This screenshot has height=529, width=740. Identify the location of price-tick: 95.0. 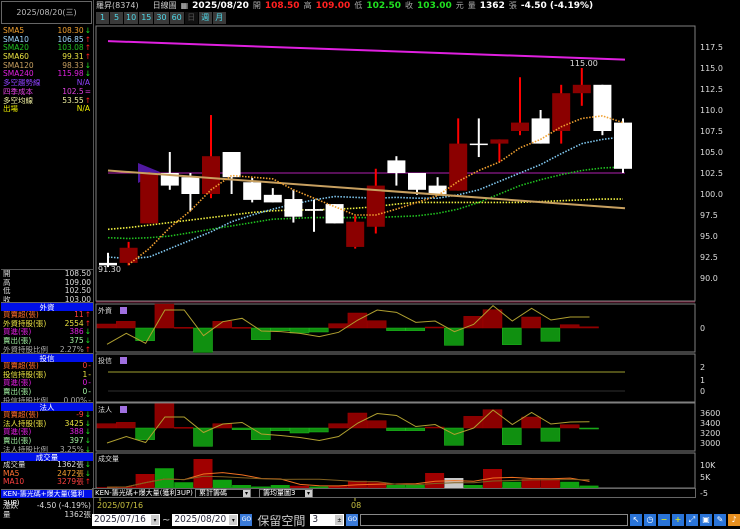
(709, 236).